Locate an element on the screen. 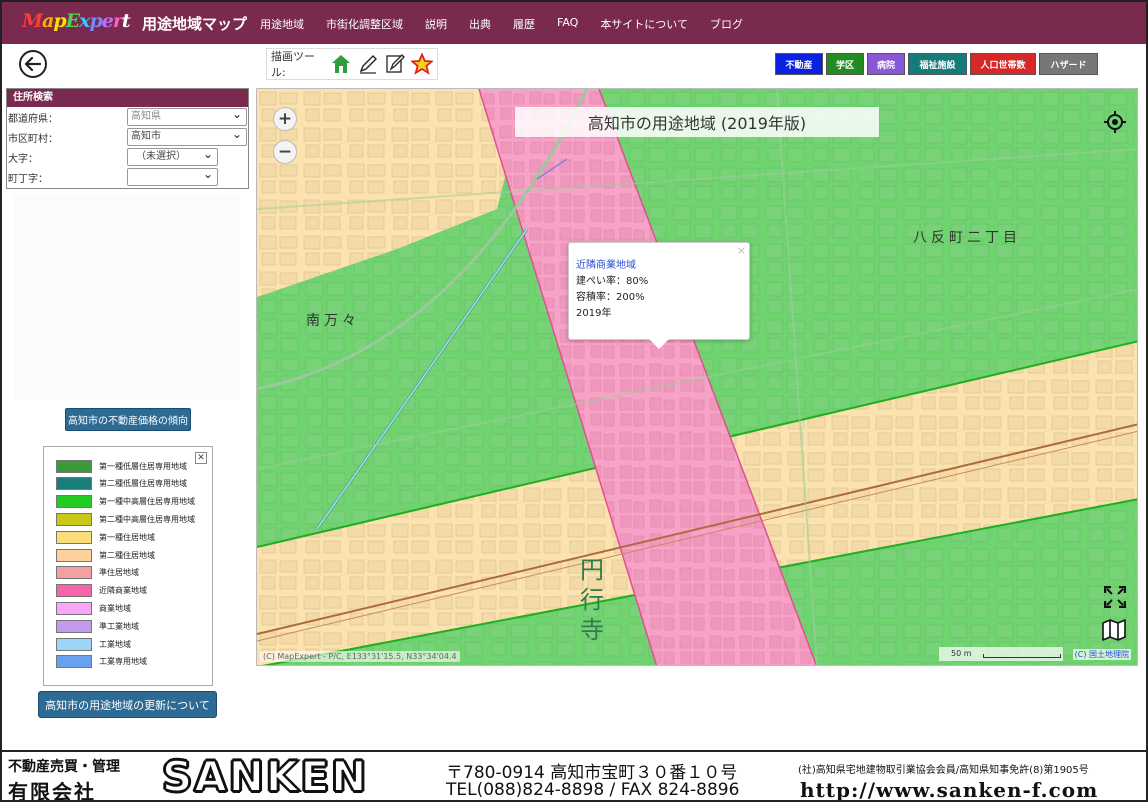  pencil-icon is located at coordinates (368, 64).